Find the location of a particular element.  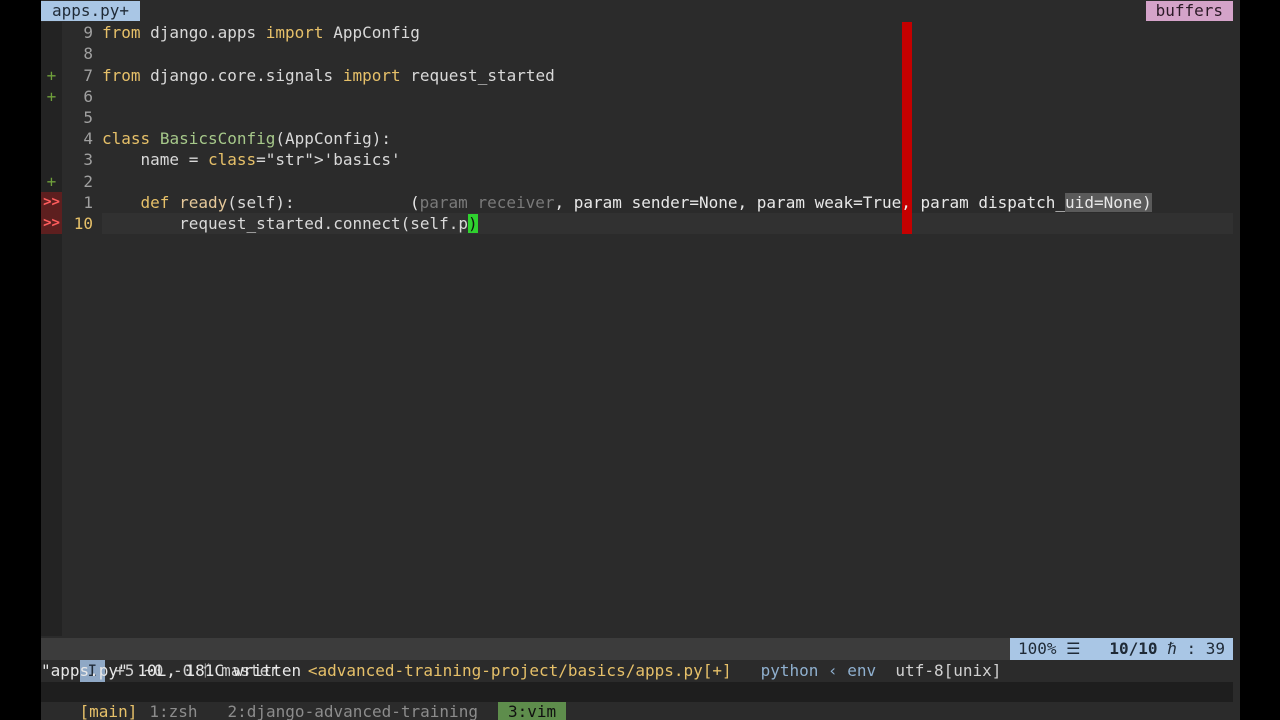

code-line: from django.apps import AppConfig is located at coordinates (261, 32).